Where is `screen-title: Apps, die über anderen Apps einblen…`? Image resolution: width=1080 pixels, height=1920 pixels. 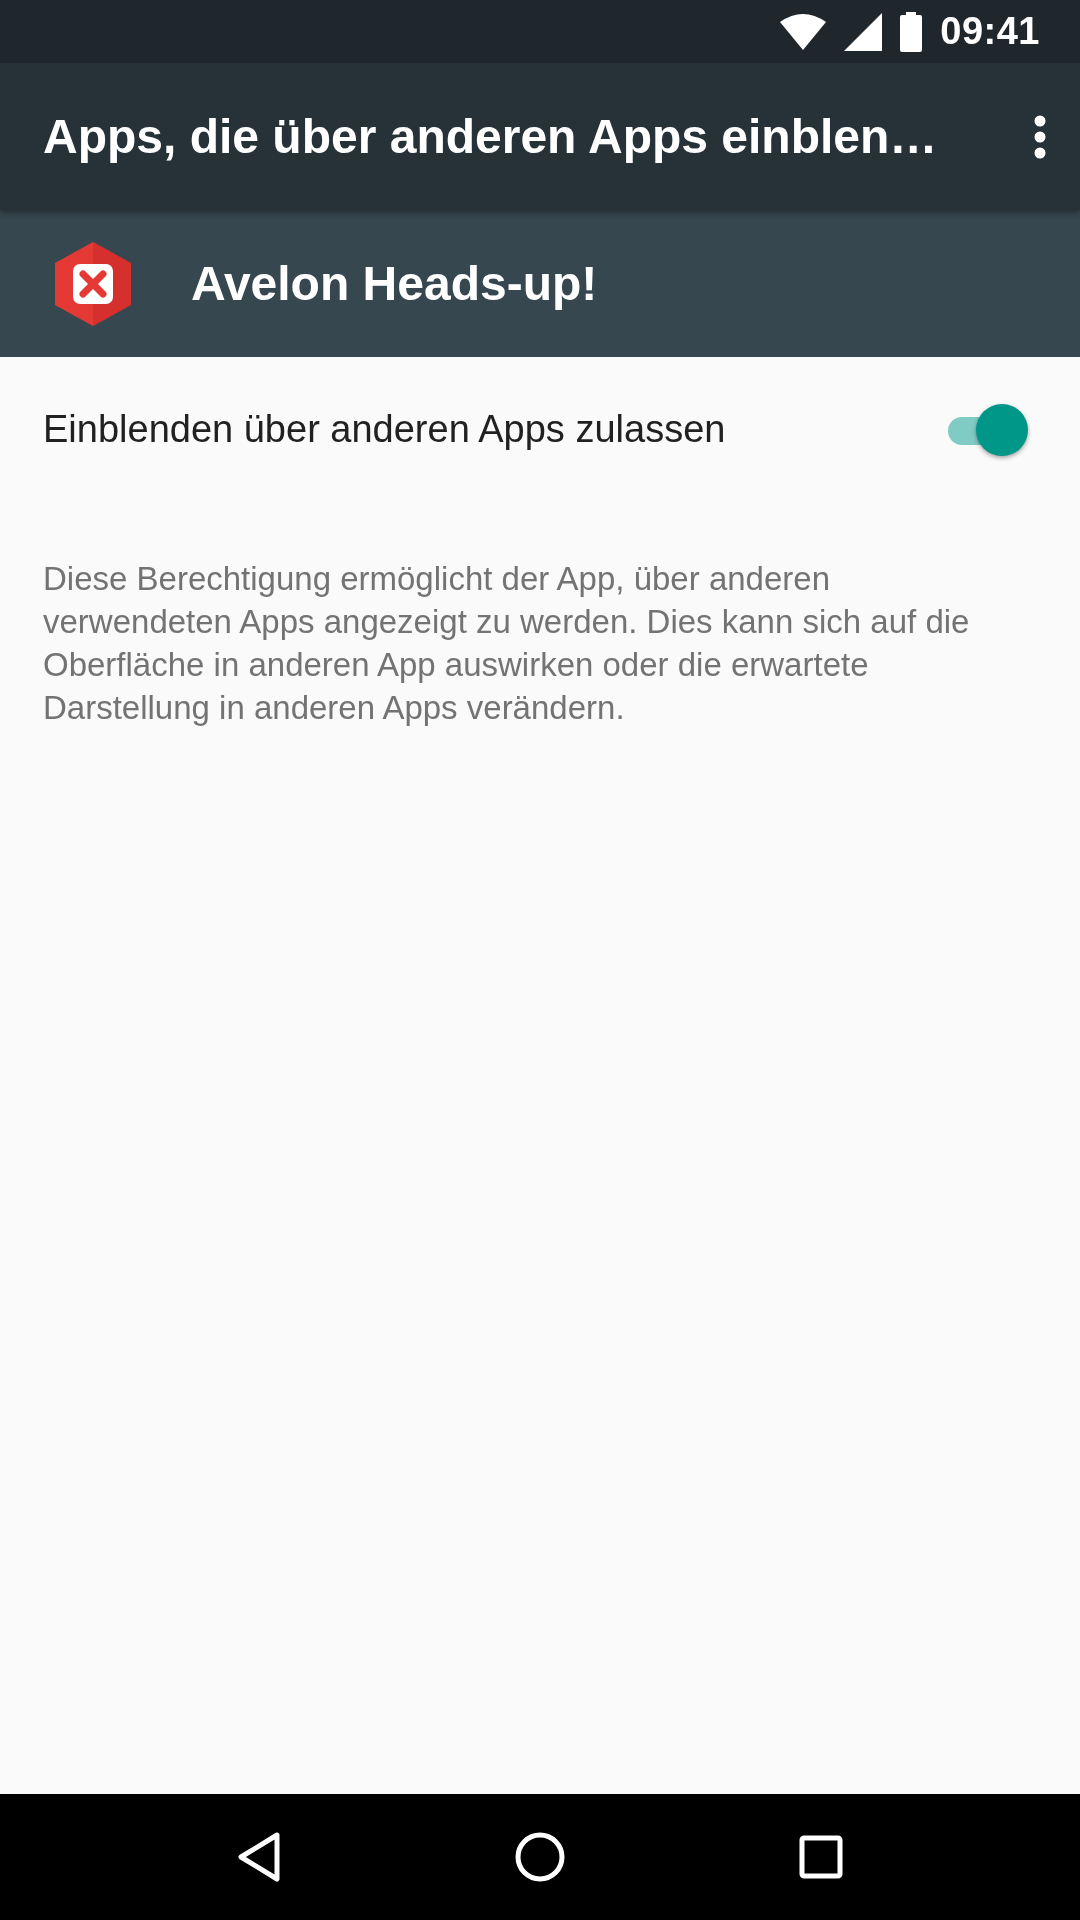
screen-title: Apps, die über anderen Apps einblen… is located at coordinates (491, 136).